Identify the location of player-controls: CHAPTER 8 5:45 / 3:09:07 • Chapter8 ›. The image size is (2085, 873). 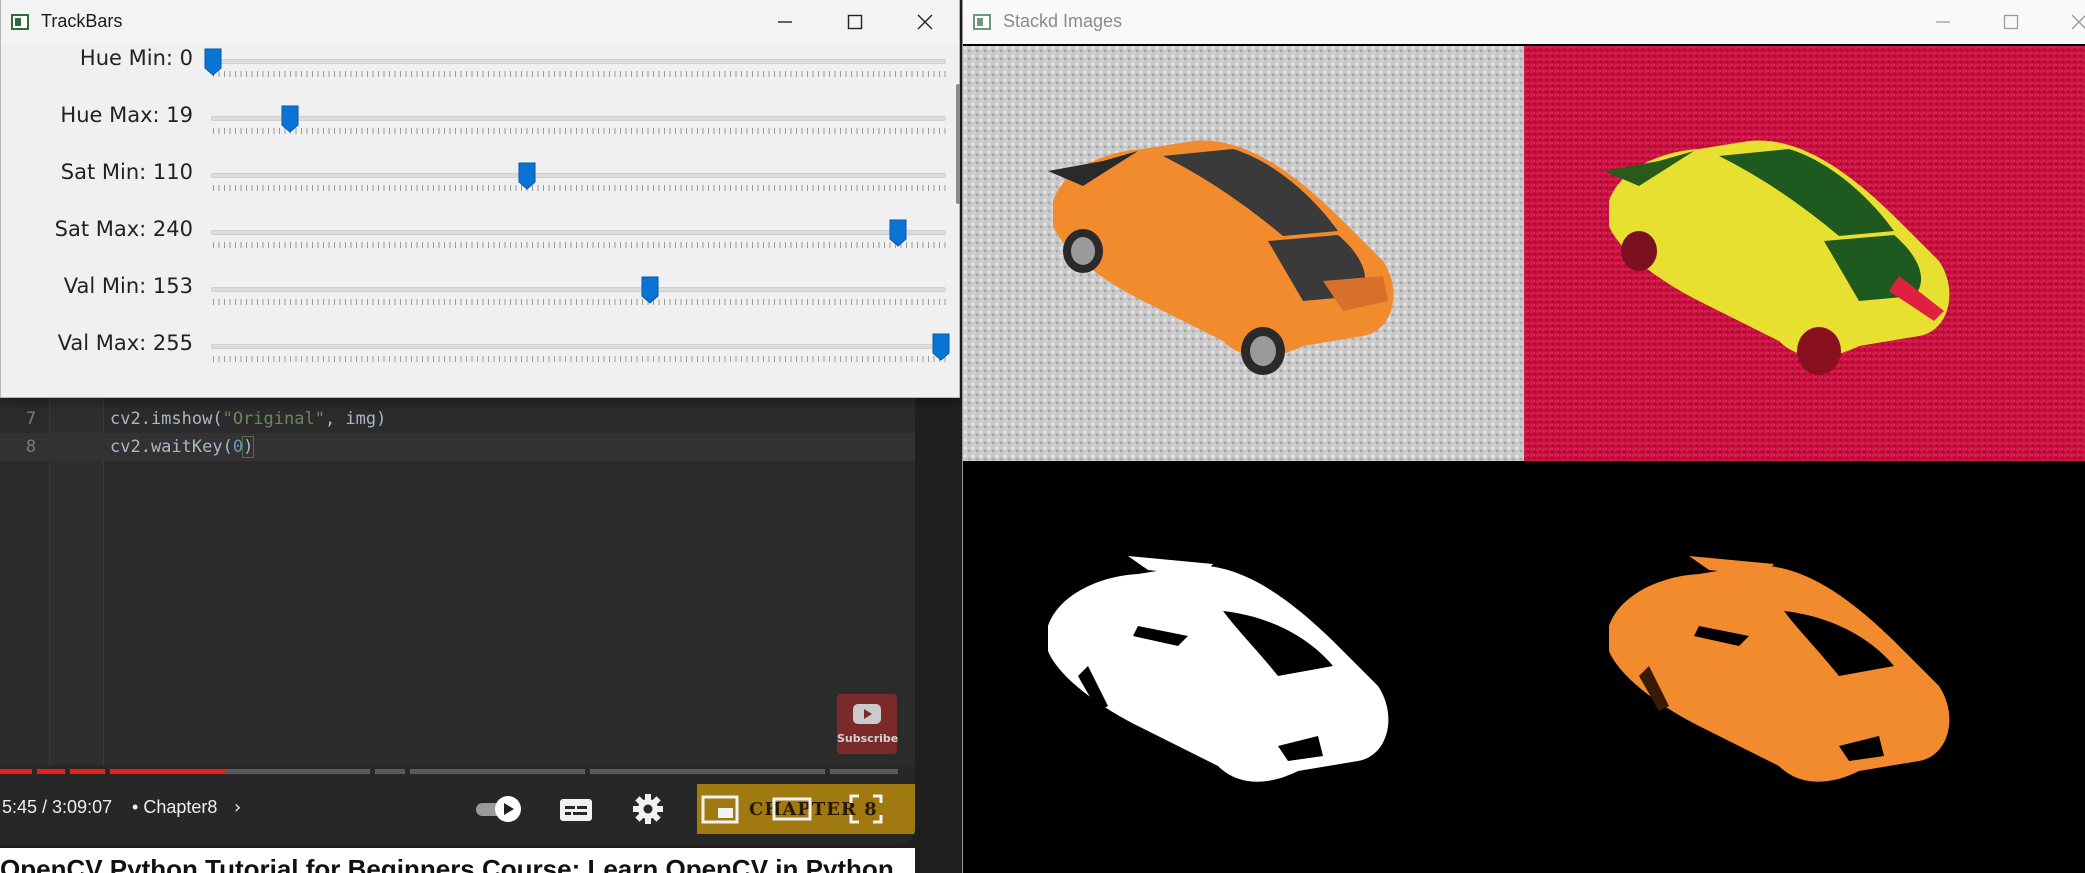
(457, 813).